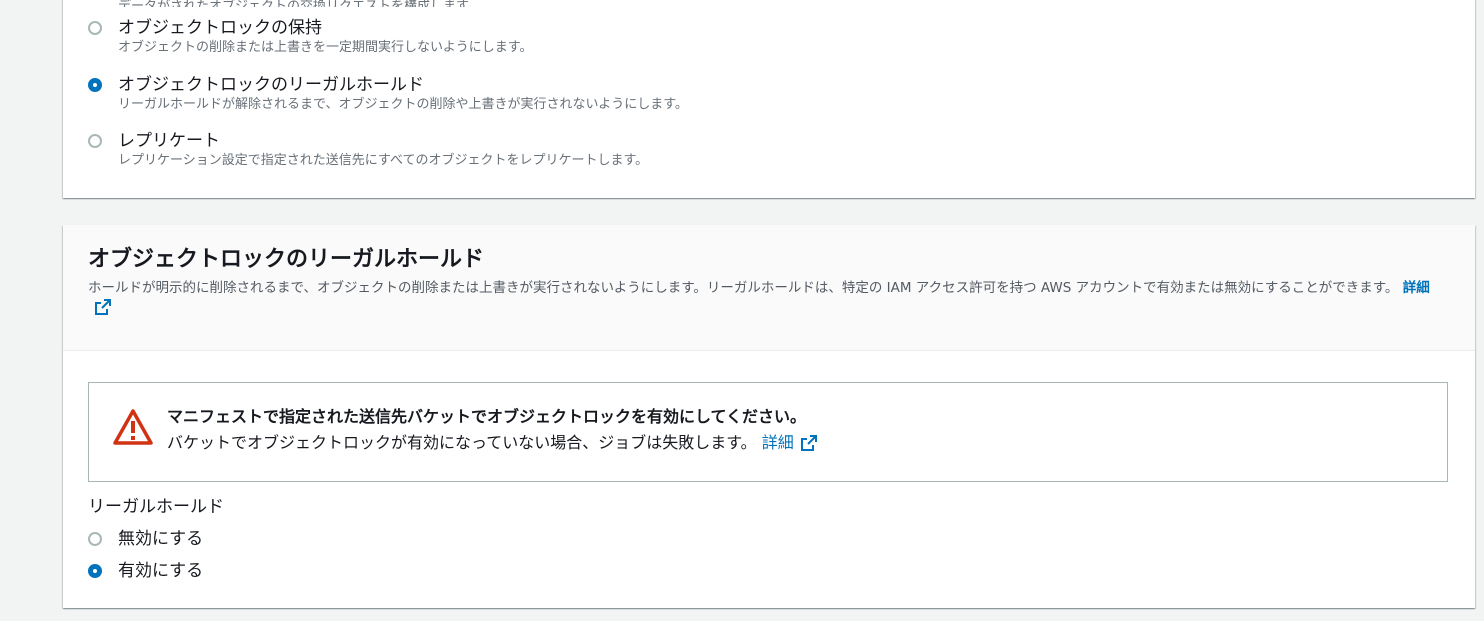 The width and height of the screenshot is (1484, 621). What do you see at coordinates (156, 507) in the screenshot?
I see `legal-hold-field-label: リーガルホールド` at bounding box center [156, 507].